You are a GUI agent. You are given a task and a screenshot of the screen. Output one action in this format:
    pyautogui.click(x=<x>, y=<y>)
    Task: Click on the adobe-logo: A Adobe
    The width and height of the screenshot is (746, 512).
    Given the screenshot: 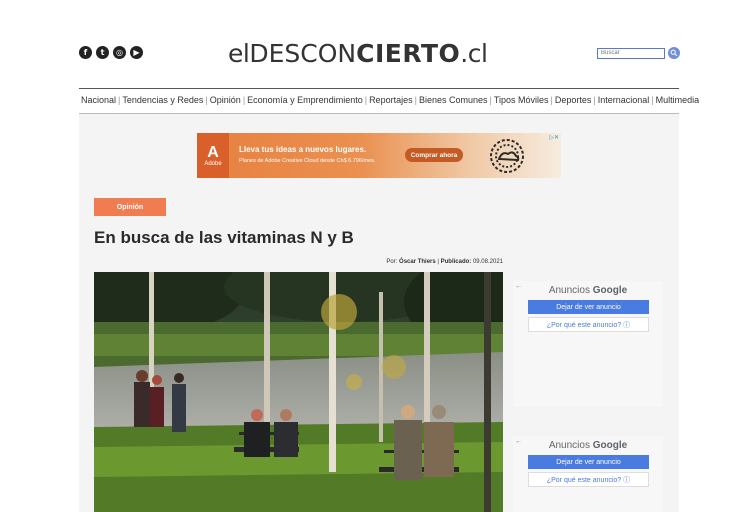 What is the action you would take?
    pyautogui.click(x=213, y=155)
    